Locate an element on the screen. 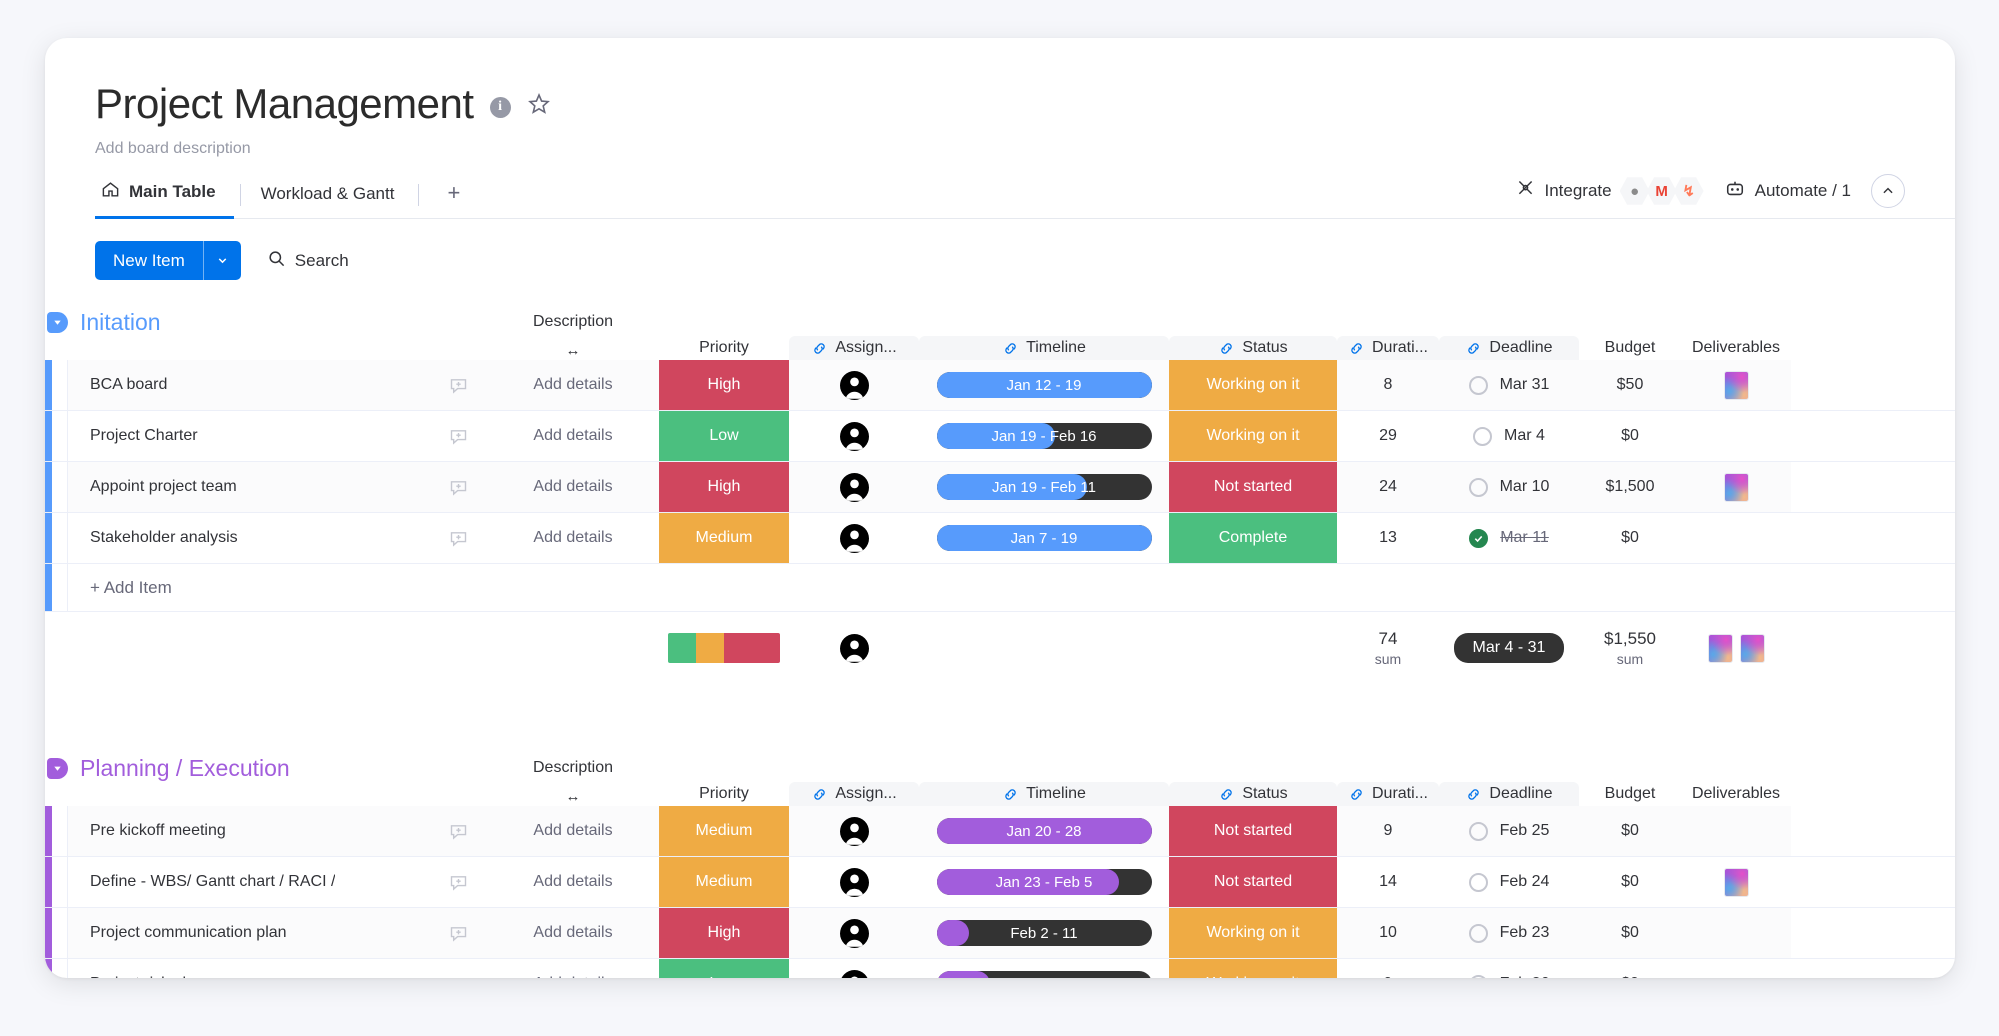 The height and width of the screenshot is (1036, 1999). gmail-icon: M is located at coordinates (1661, 191).